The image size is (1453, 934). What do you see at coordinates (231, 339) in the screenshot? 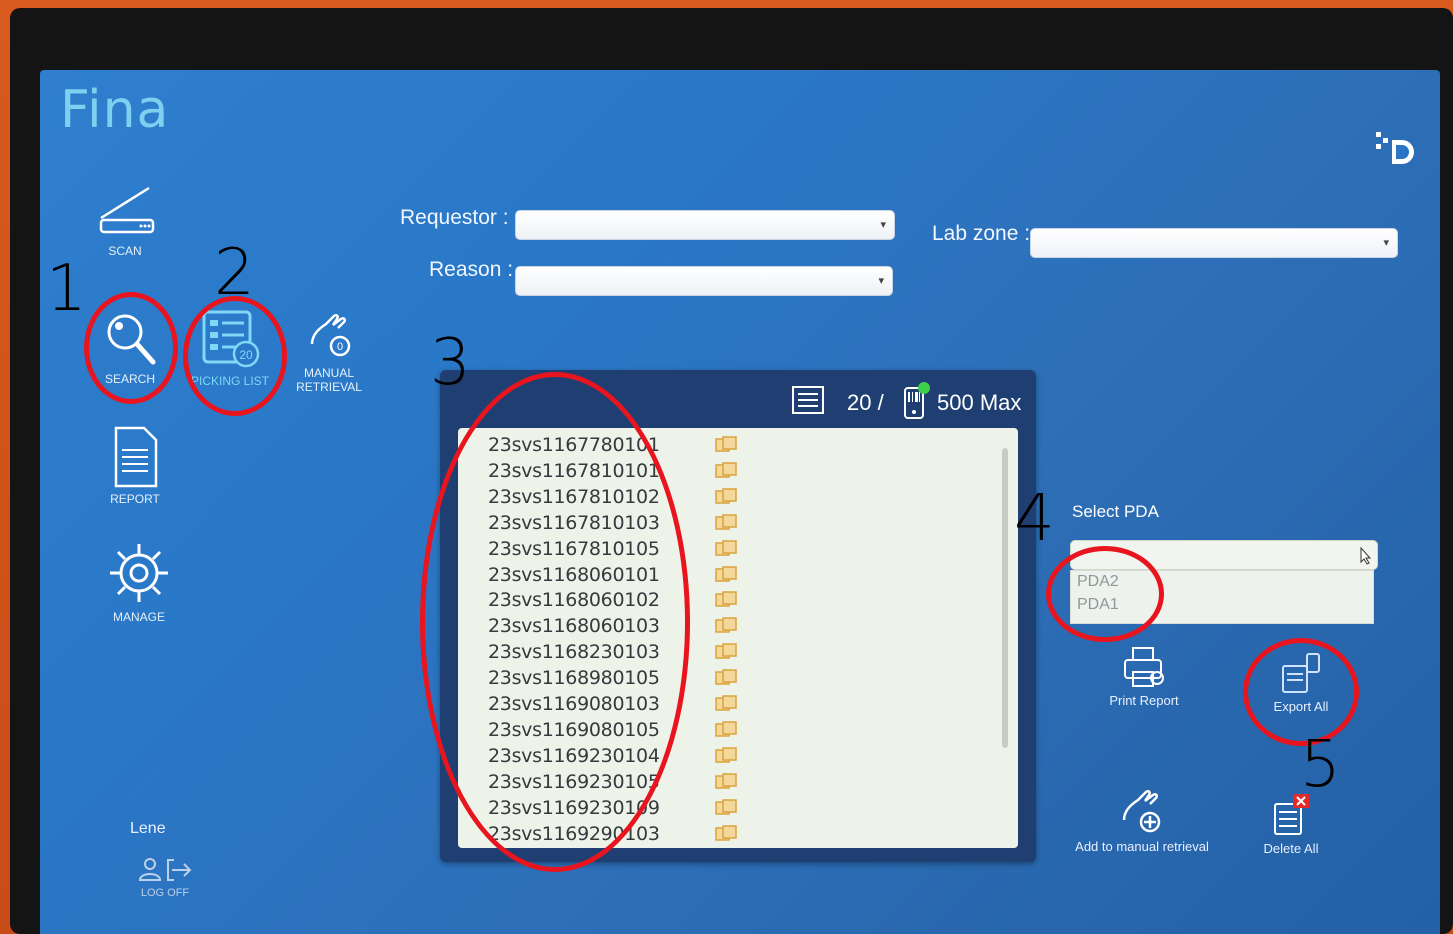
I see `picking-list-icon: 20` at bounding box center [231, 339].